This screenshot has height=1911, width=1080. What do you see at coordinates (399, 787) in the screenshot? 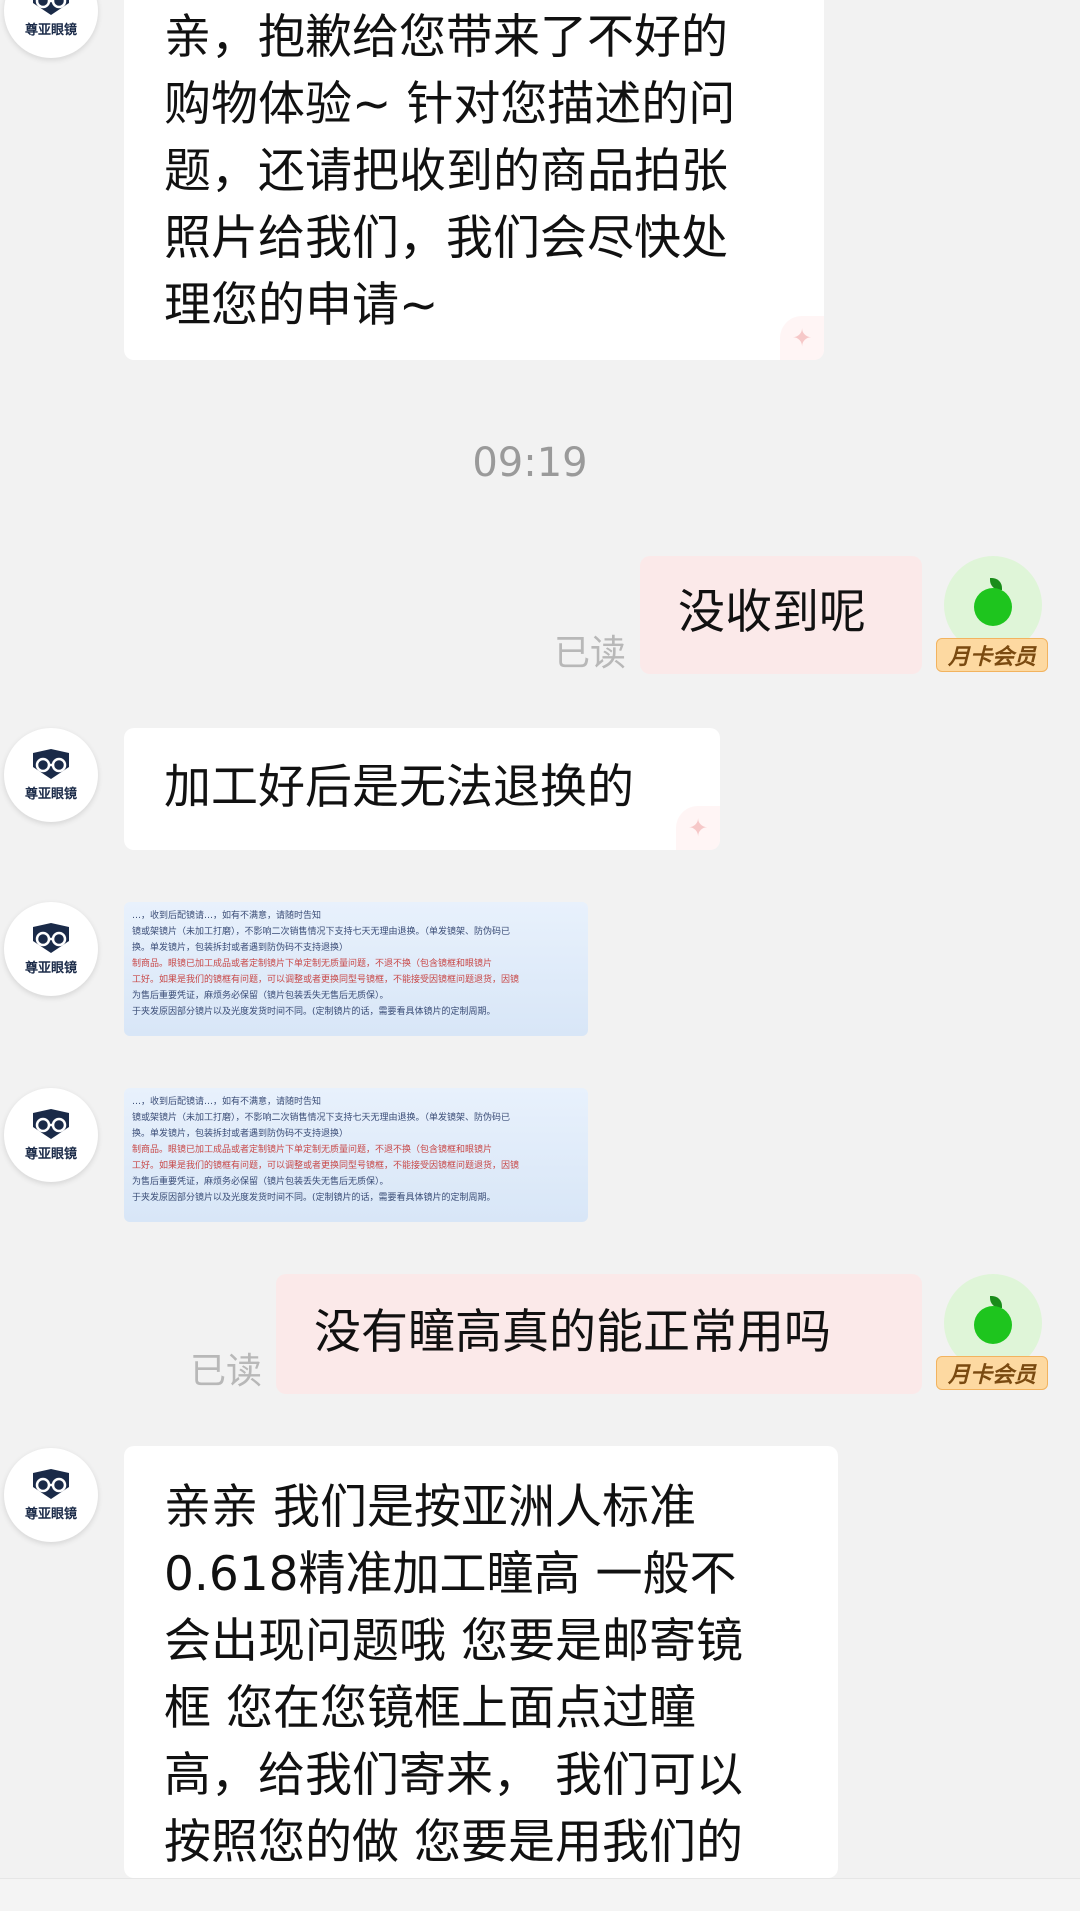
I see `message-text: 加工好后是无法退换的` at bounding box center [399, 787].